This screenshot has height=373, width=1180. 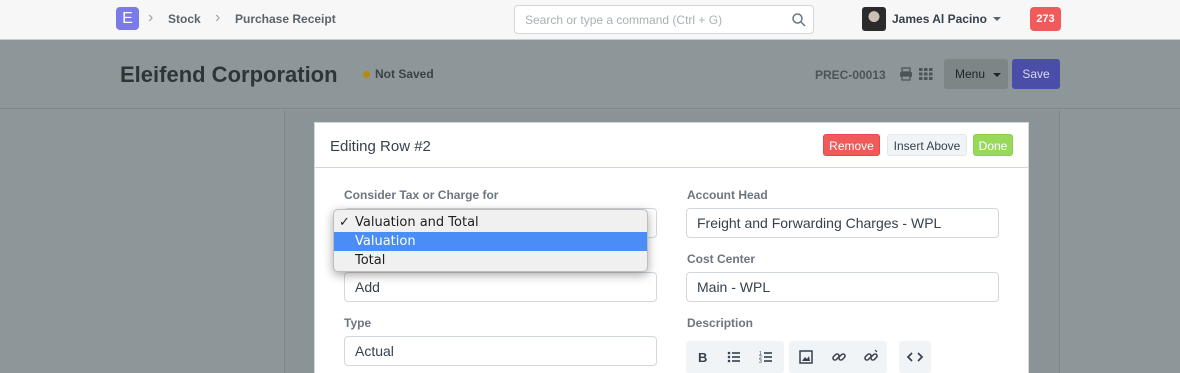 What do you see at coordinates (927, 145) in the screenshot?
I see `insert-above-button: Insert Above` at bounding box center [927, 145].